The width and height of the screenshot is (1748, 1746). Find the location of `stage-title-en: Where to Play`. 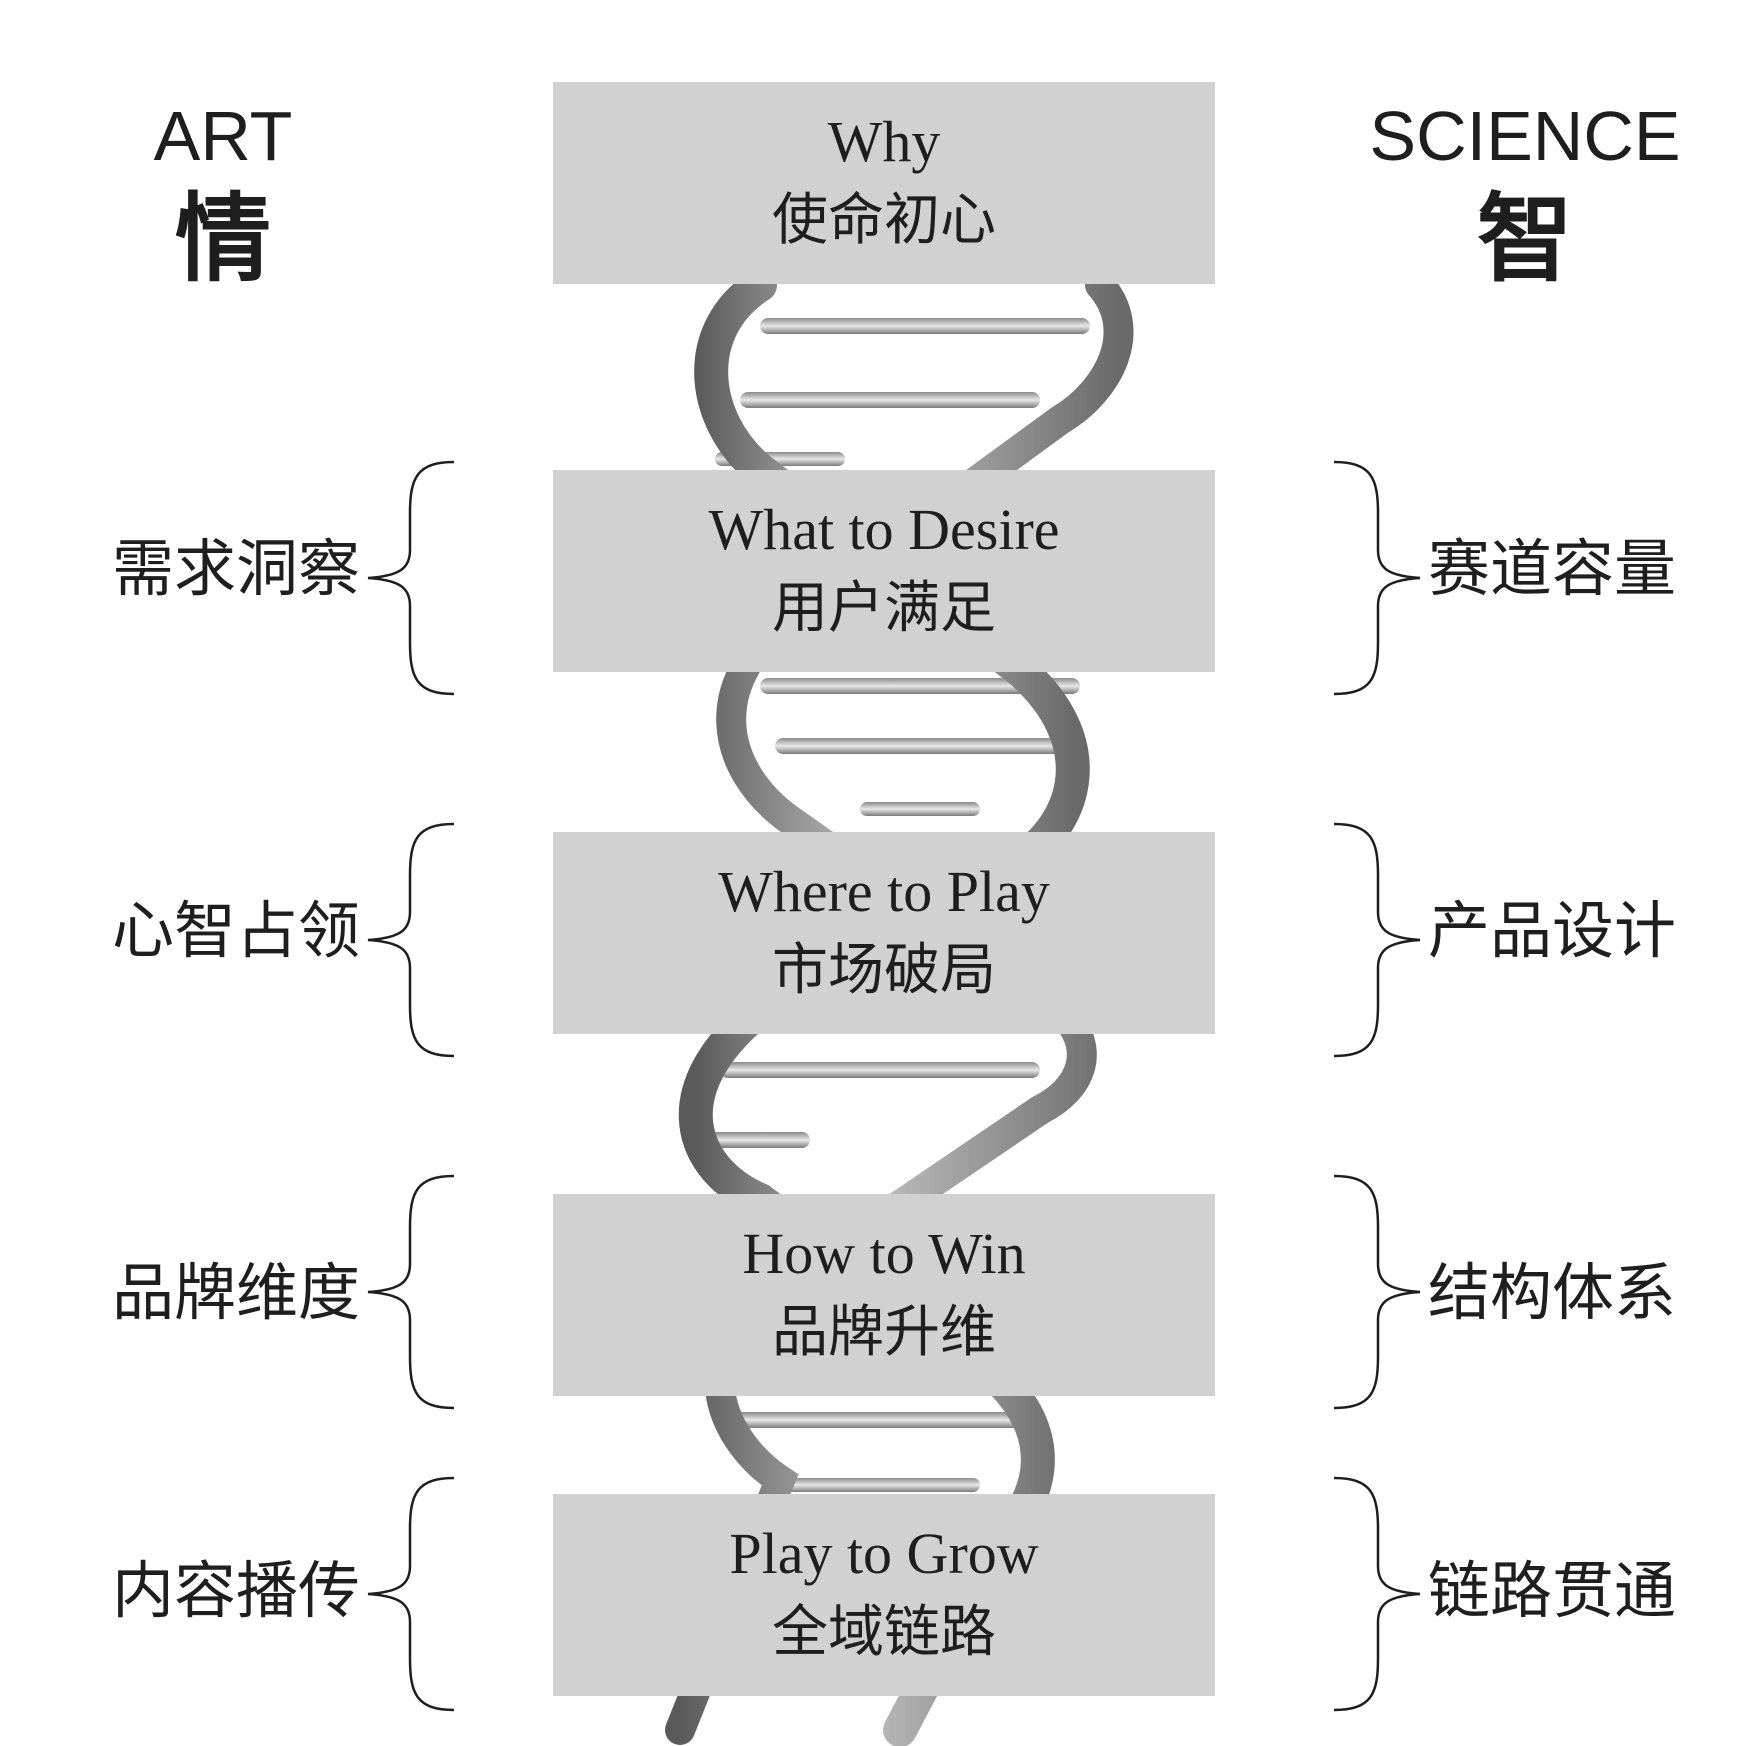

stage-title-en: Where to Play is located at coordinates (884, 891).